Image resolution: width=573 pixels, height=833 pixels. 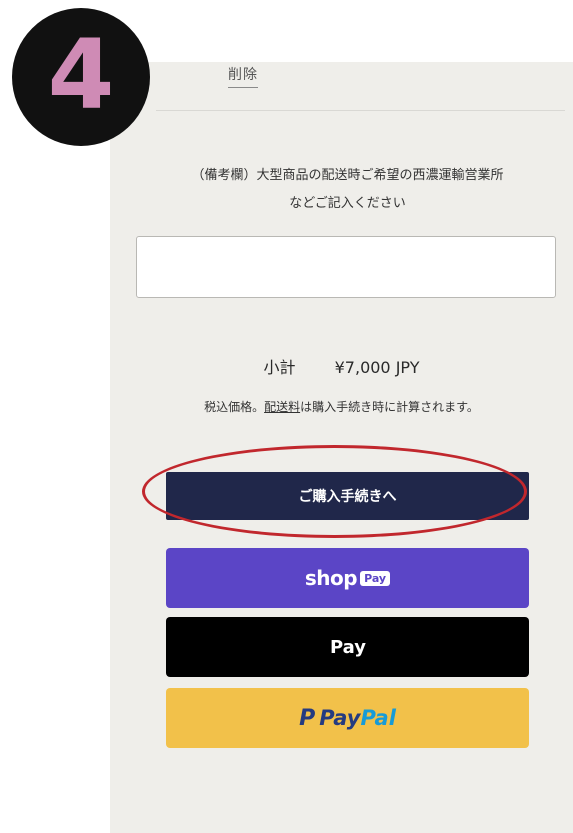 I want to click on paypal-word-pay: Pay, so click(x=340, y=718).